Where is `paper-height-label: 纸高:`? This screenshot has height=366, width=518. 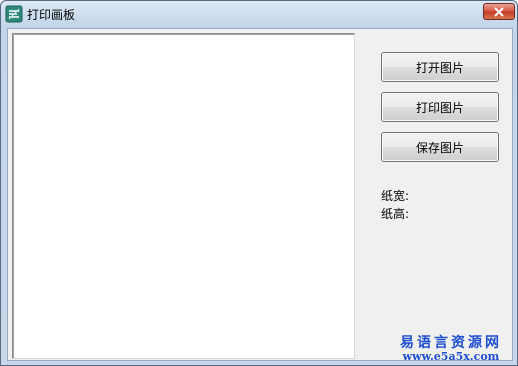 paper-height-label: 纸高: is located at coordinates (395, 214).